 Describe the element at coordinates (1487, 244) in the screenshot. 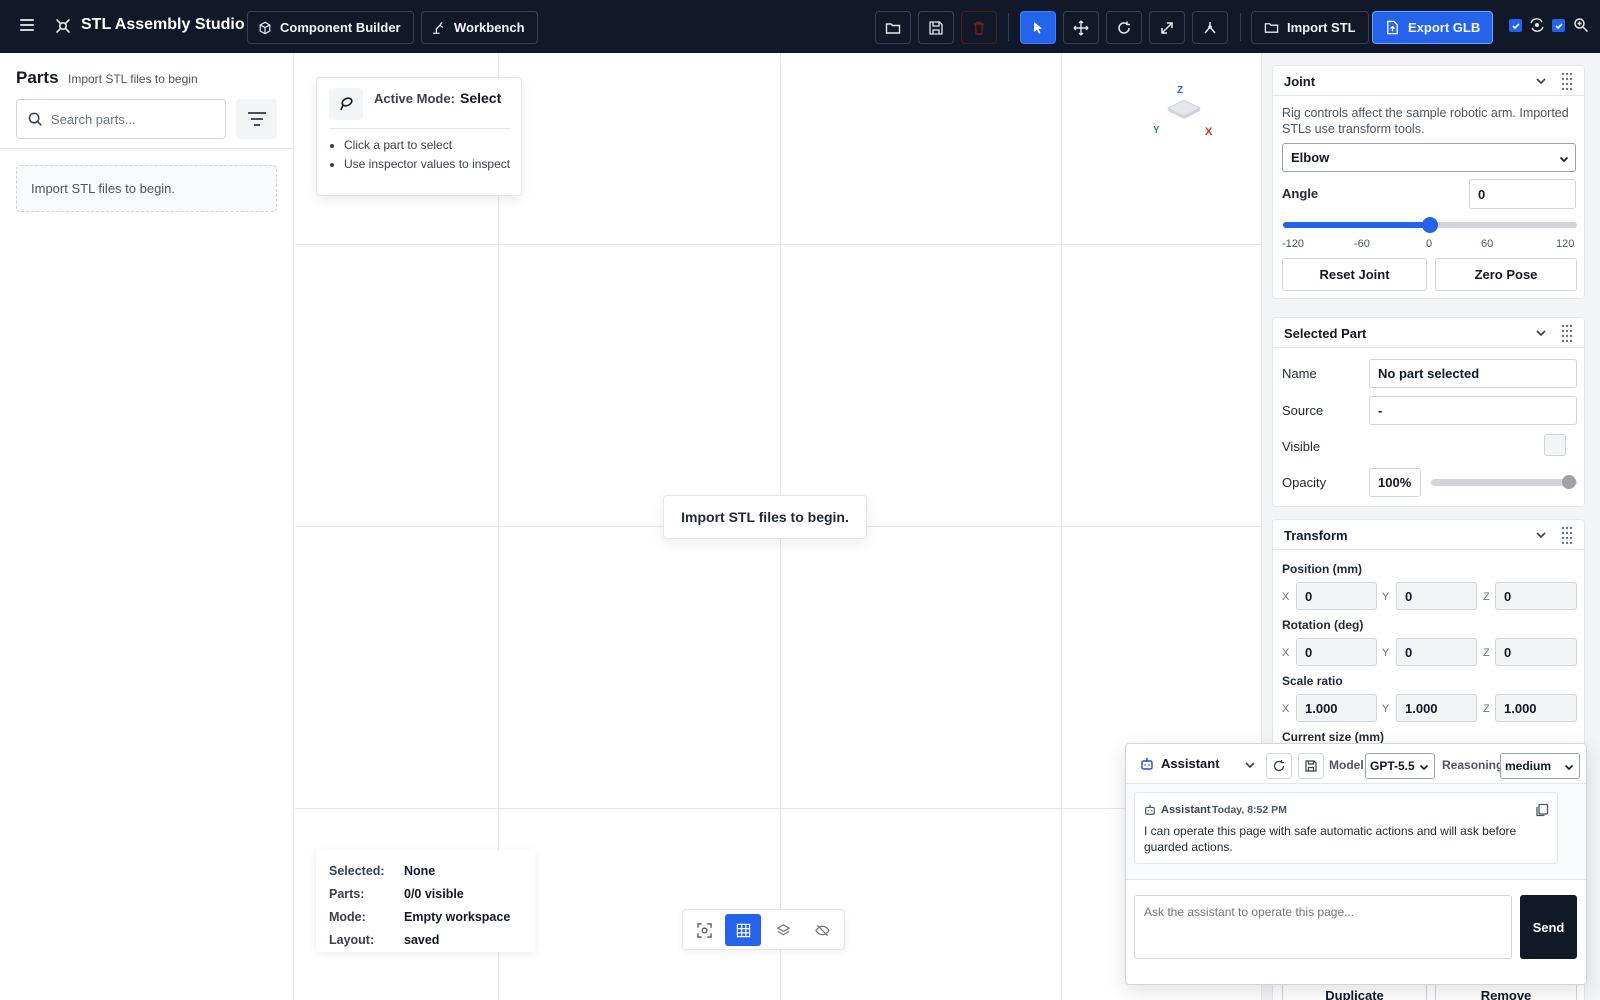

I see `angle-tick: 60` at that location.